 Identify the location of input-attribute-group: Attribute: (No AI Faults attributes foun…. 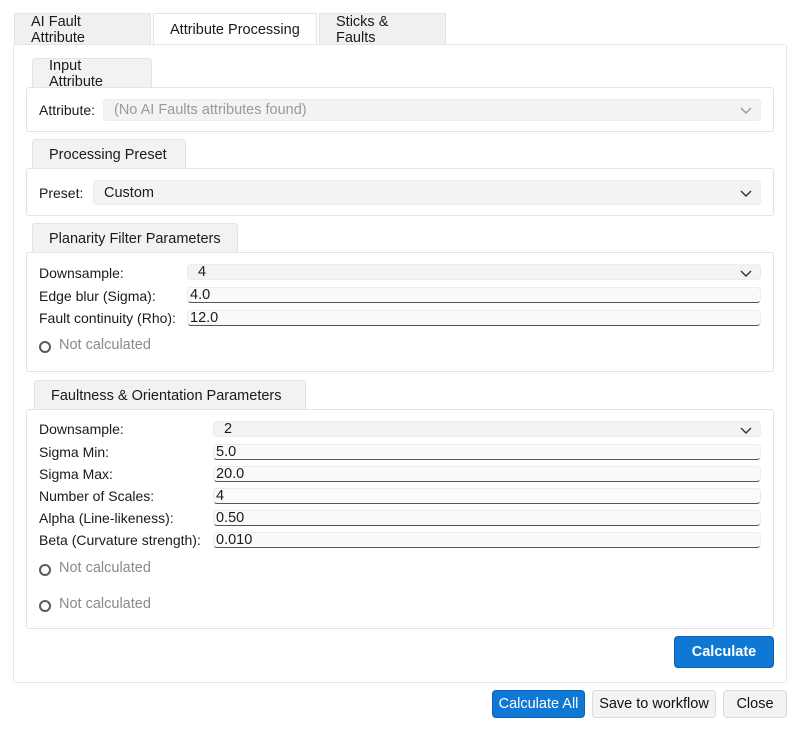
(400, 109).